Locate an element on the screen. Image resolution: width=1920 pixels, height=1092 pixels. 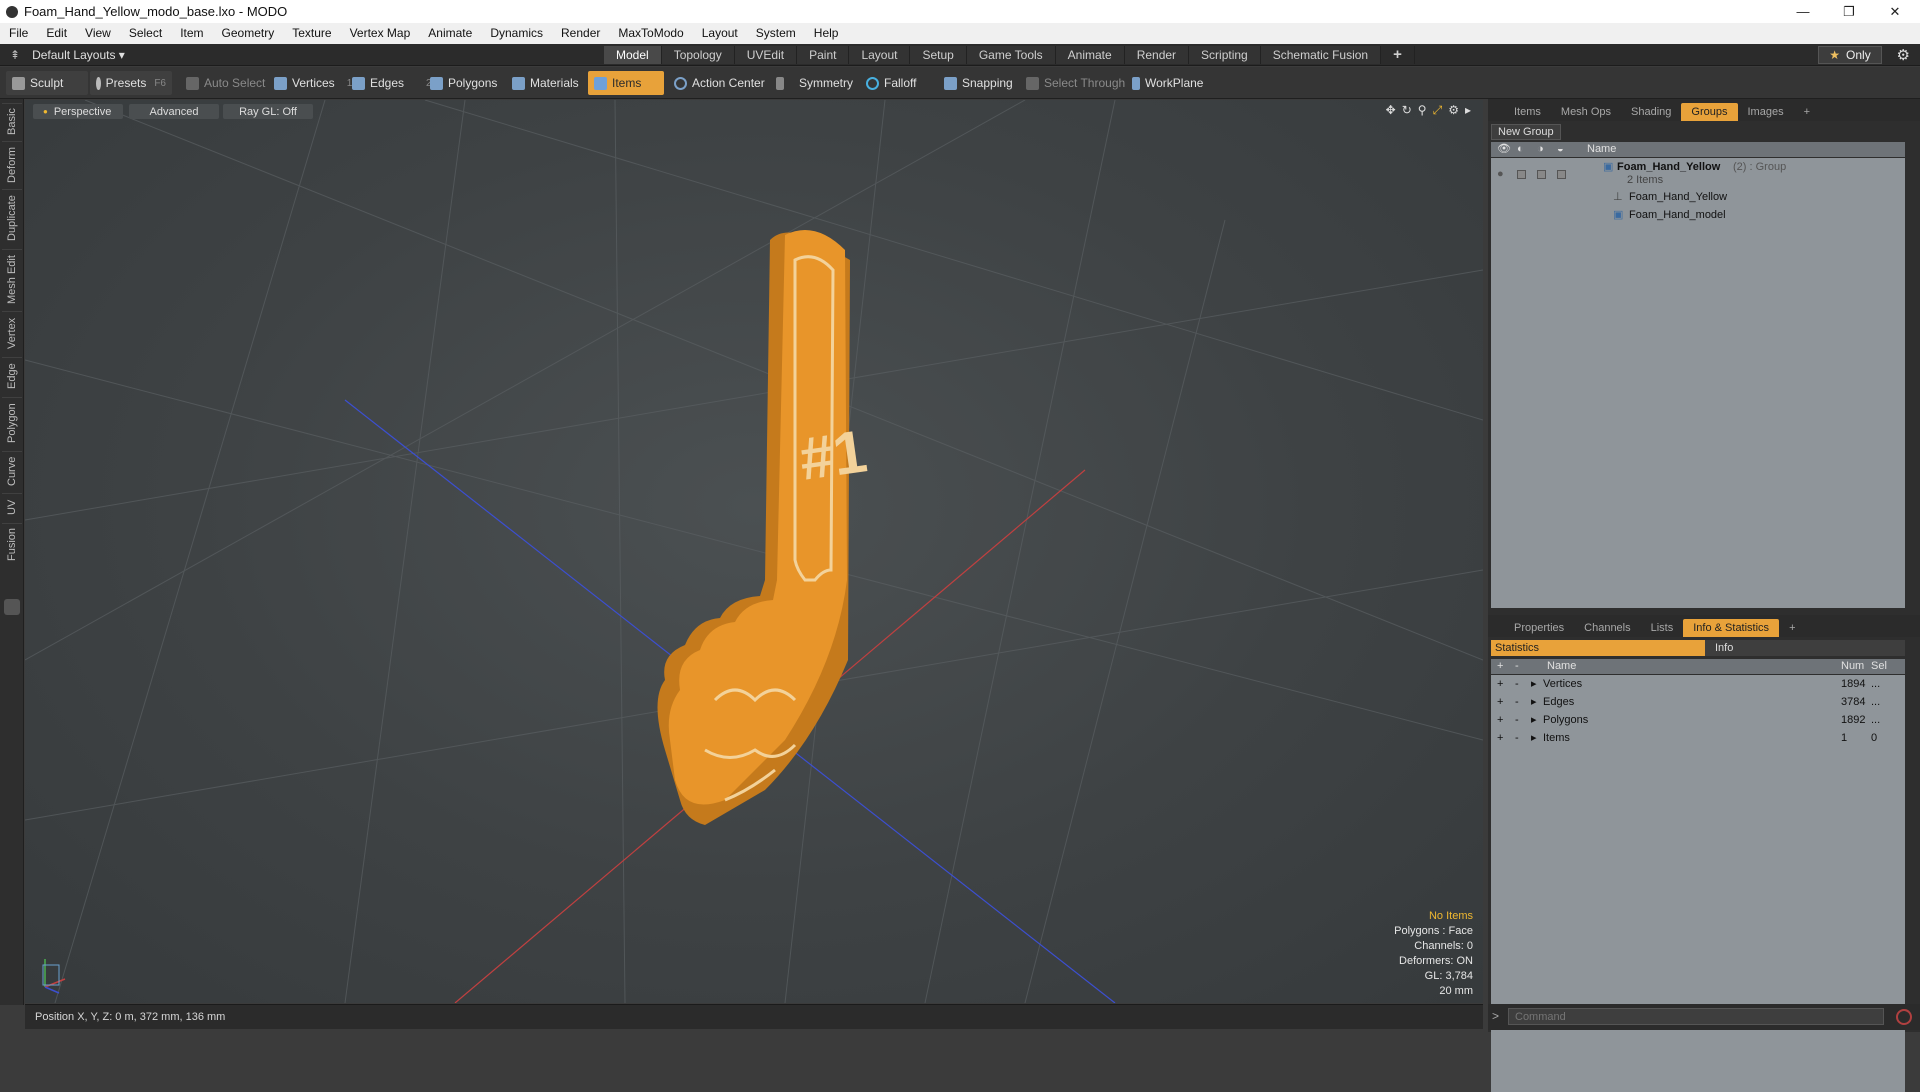
command-history-icon is located at coordinates (1904, 1017).